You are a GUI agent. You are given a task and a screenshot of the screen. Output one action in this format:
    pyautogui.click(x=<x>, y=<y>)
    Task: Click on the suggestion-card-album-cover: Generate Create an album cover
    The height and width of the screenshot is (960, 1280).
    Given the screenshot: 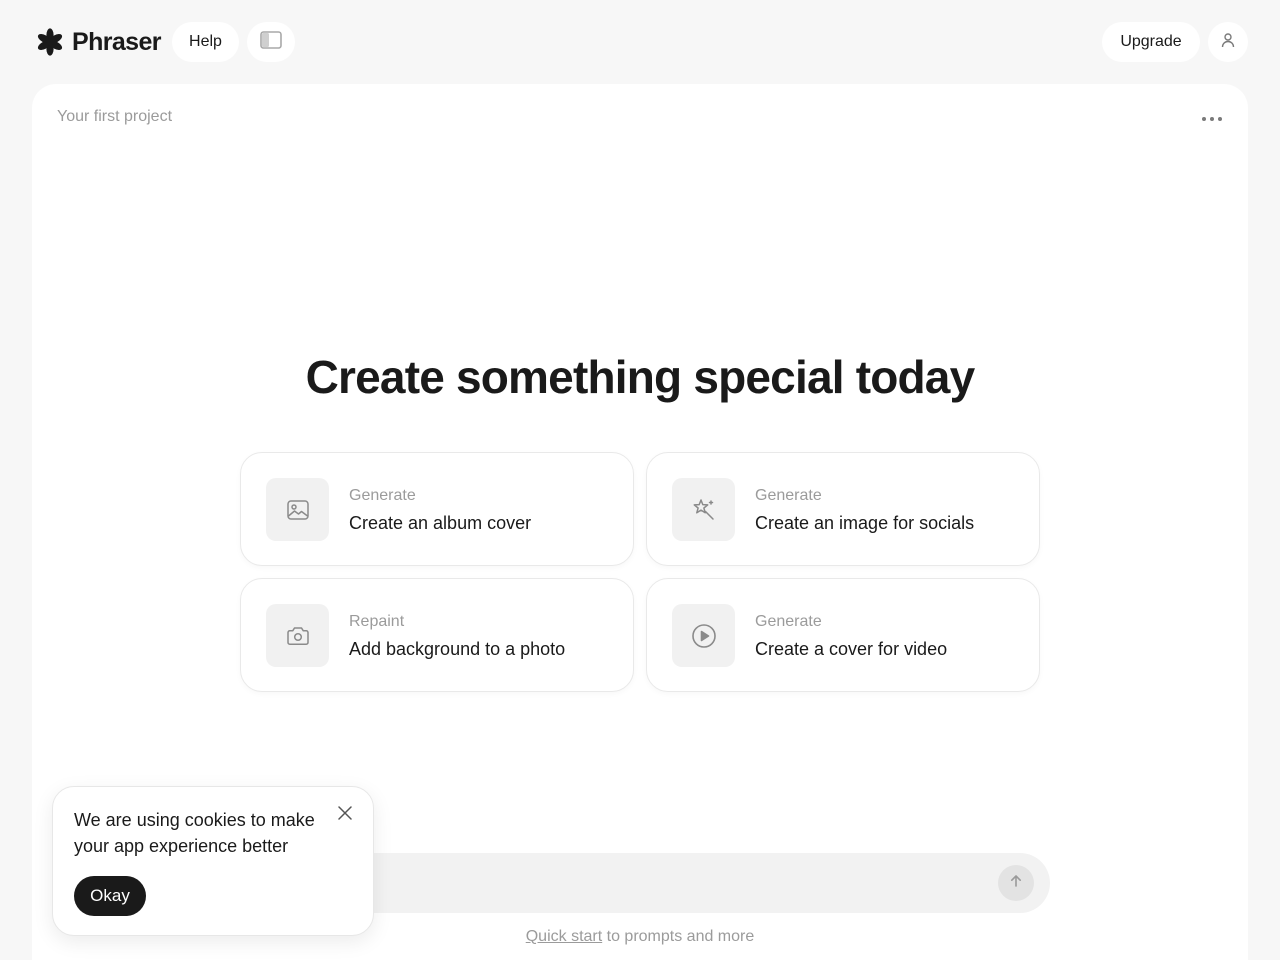 What is the action you would take?
    pyautogui.click(x=437, y=509)
    